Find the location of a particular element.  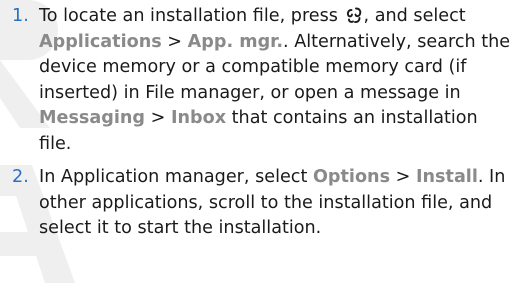

ui-term-messaging: Messaging is located at coordinates (92, 118).